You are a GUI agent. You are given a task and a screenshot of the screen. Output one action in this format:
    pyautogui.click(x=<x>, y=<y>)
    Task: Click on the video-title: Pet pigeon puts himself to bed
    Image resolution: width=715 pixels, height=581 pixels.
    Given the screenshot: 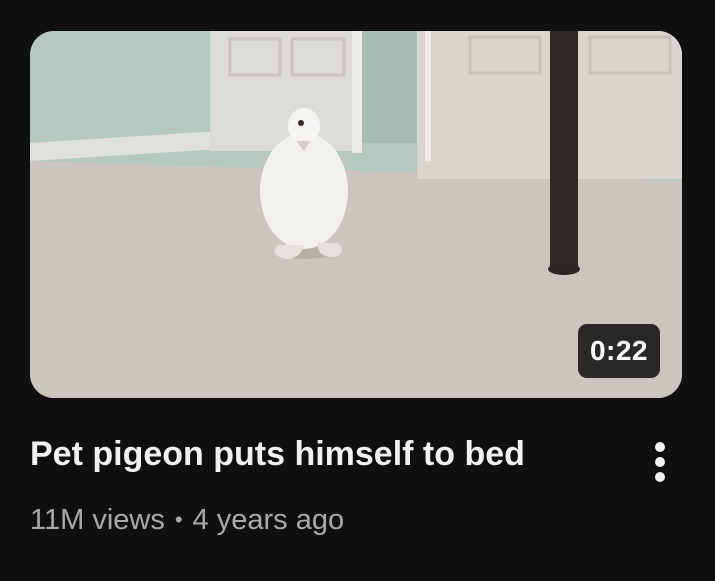 What is the action you would take?
    pyautogui.click(x=320, y=454)
    